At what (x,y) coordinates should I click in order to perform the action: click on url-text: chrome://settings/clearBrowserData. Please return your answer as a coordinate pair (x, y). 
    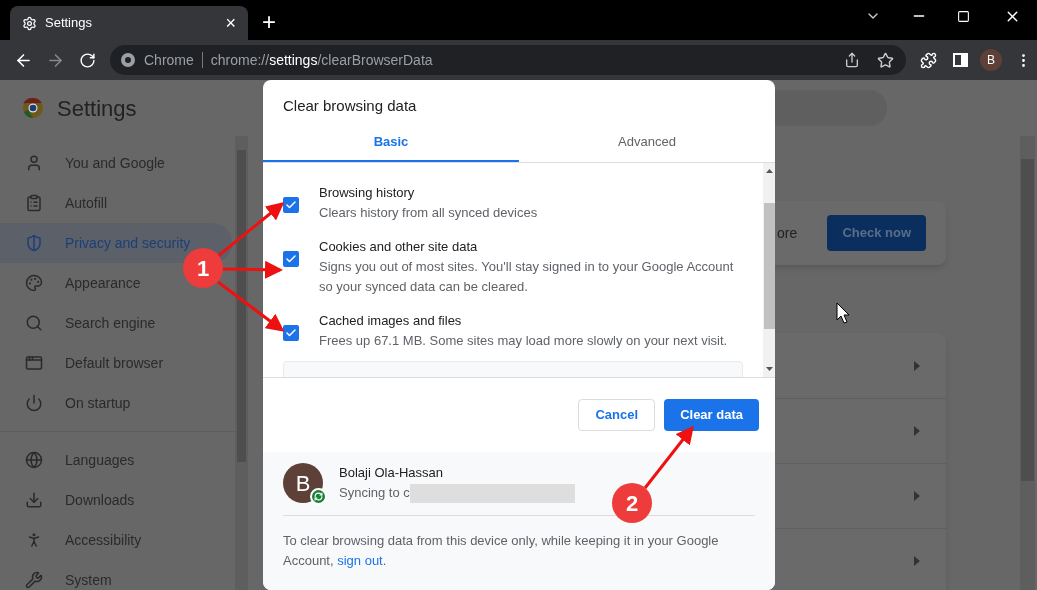
    Looking at the image, I should click on (321, 60).